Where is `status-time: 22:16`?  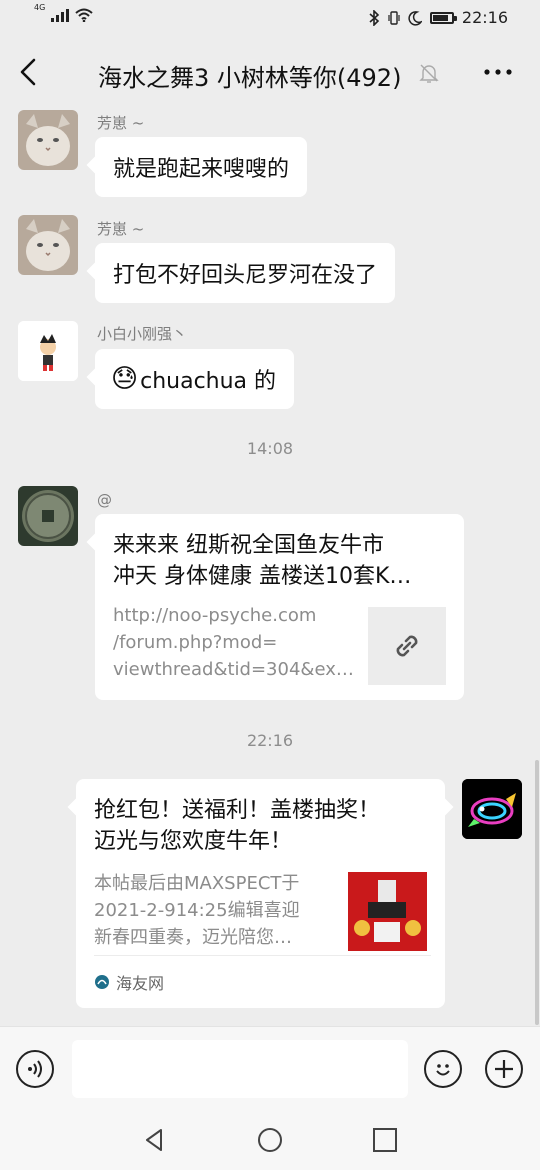
status-time: 22:16 is located at coordinates (484, 17).